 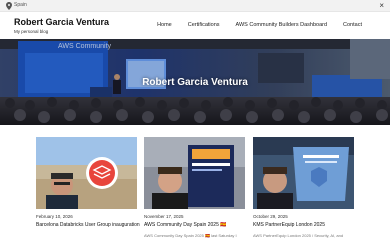 What do you see at coordinates (31, 31) in the screenshot?
I see `site-tagline: My personal blog` at bounding box center [31, 31].